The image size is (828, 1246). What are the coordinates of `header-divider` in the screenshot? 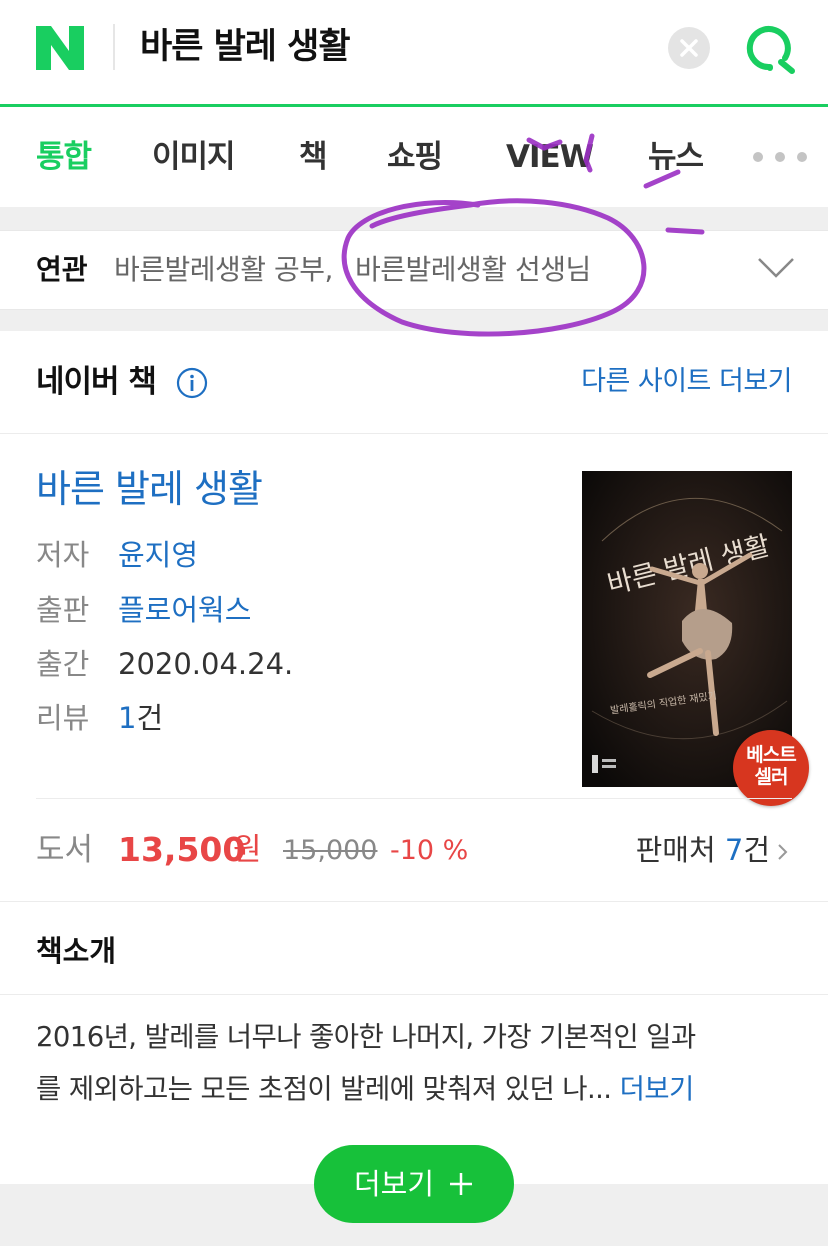 It's located at (114, 47).